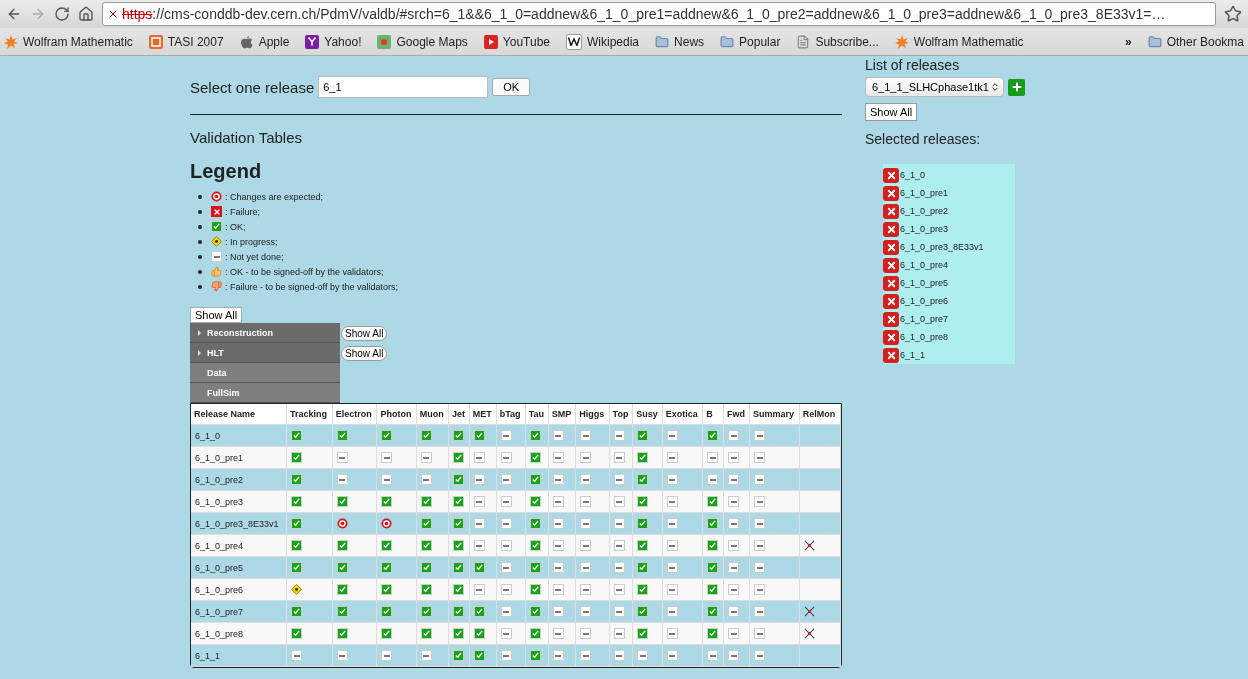 The height and width of the screenshot is (679, 1248). I want to click on bookmark: Popular, so click(750, 41).